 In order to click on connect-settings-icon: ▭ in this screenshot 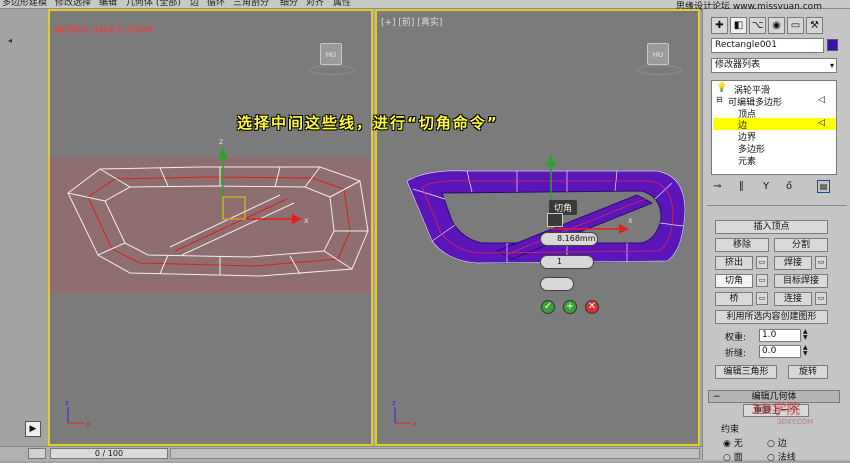, I will do `click(821, 298)`.